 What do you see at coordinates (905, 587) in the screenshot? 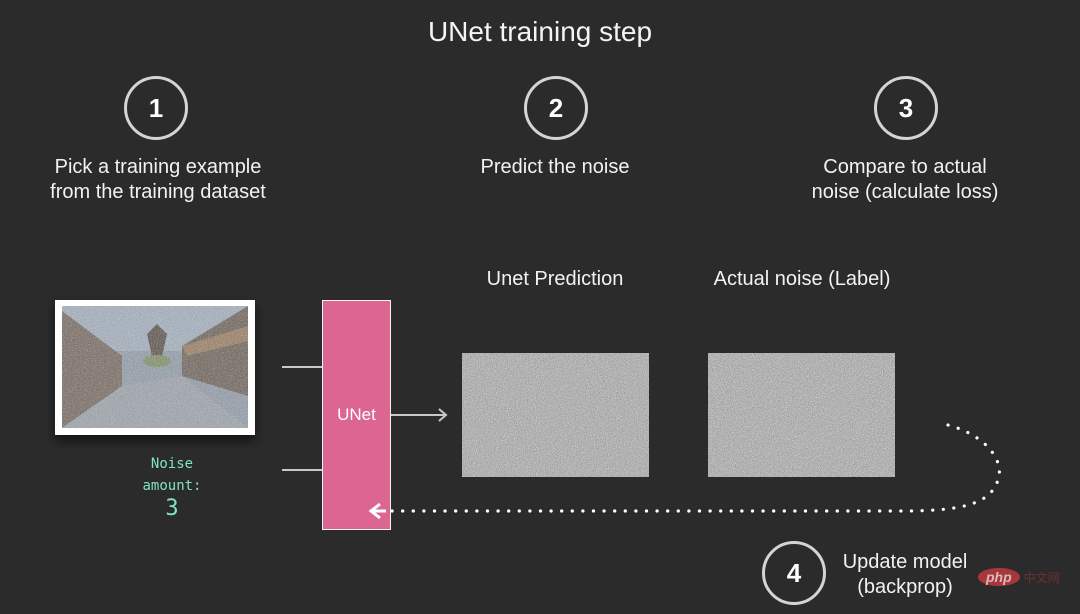
I see `step-4-line-2: (backprop)` at bounding box center [905, 587].